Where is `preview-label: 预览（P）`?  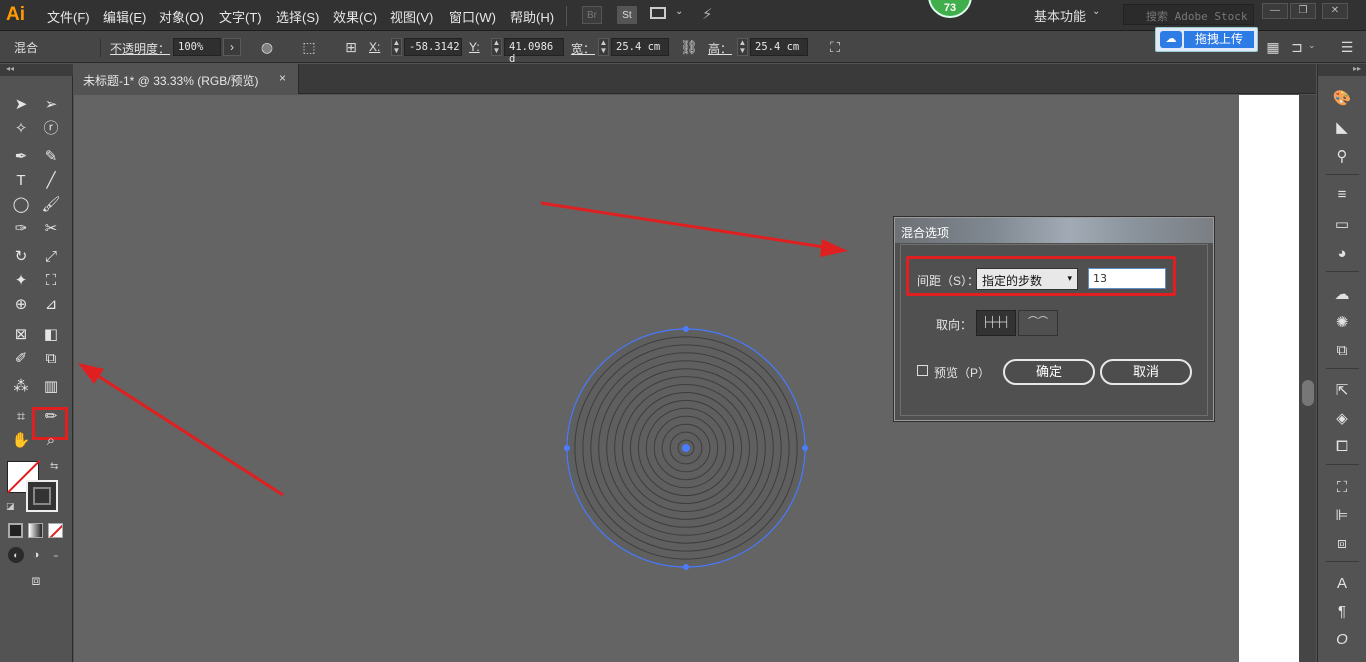 preview-label: 预览（P） is located at coordinates (962, 372).